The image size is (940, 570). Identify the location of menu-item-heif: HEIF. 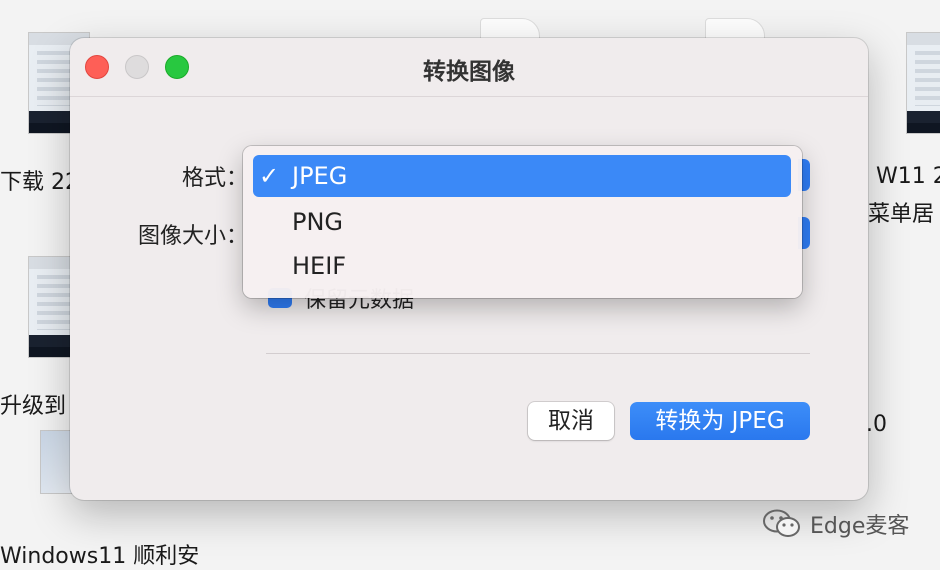
(522, 266).